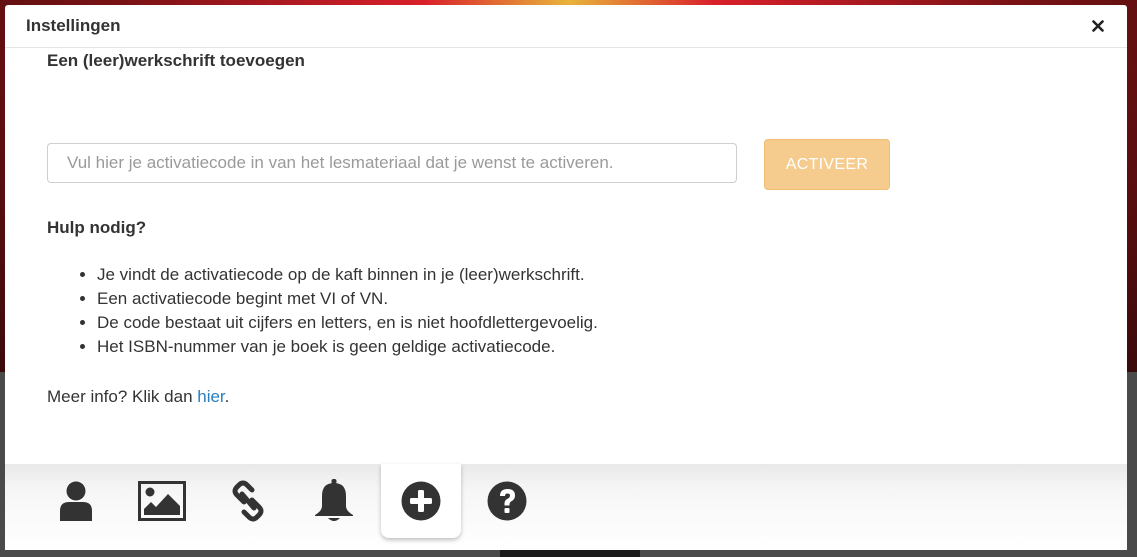 The height and width of the screenshot is (557, 1137). I want to click on tab-notifications, so click(334, 501).